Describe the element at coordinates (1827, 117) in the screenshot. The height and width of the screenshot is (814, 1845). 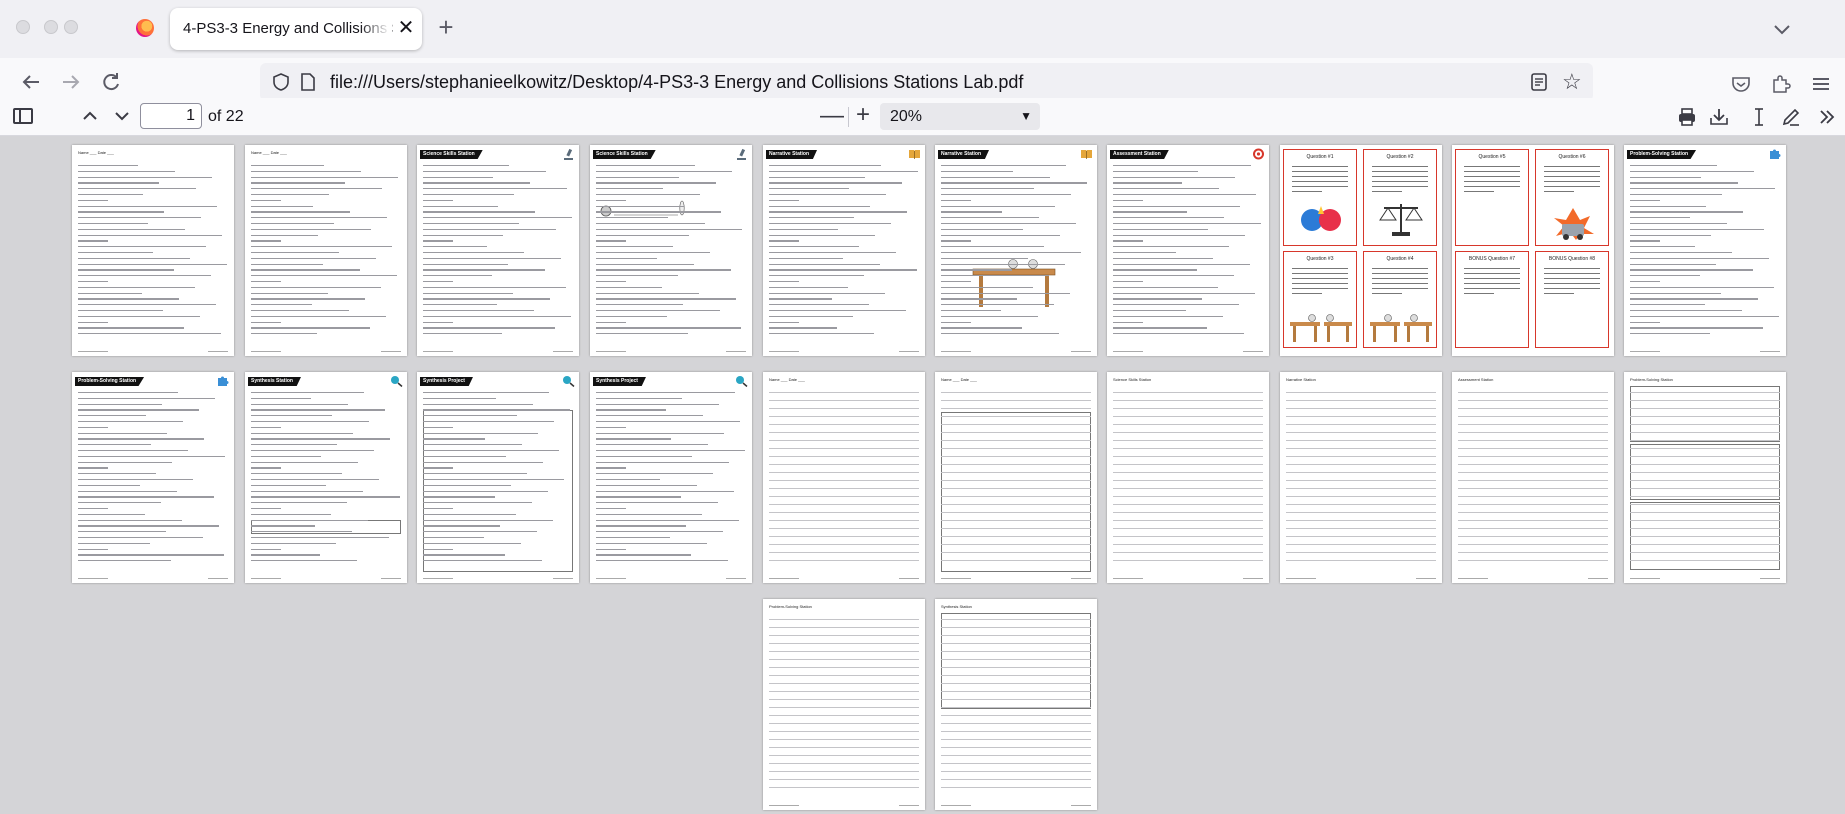
I see `more-tools-icon` at that location.